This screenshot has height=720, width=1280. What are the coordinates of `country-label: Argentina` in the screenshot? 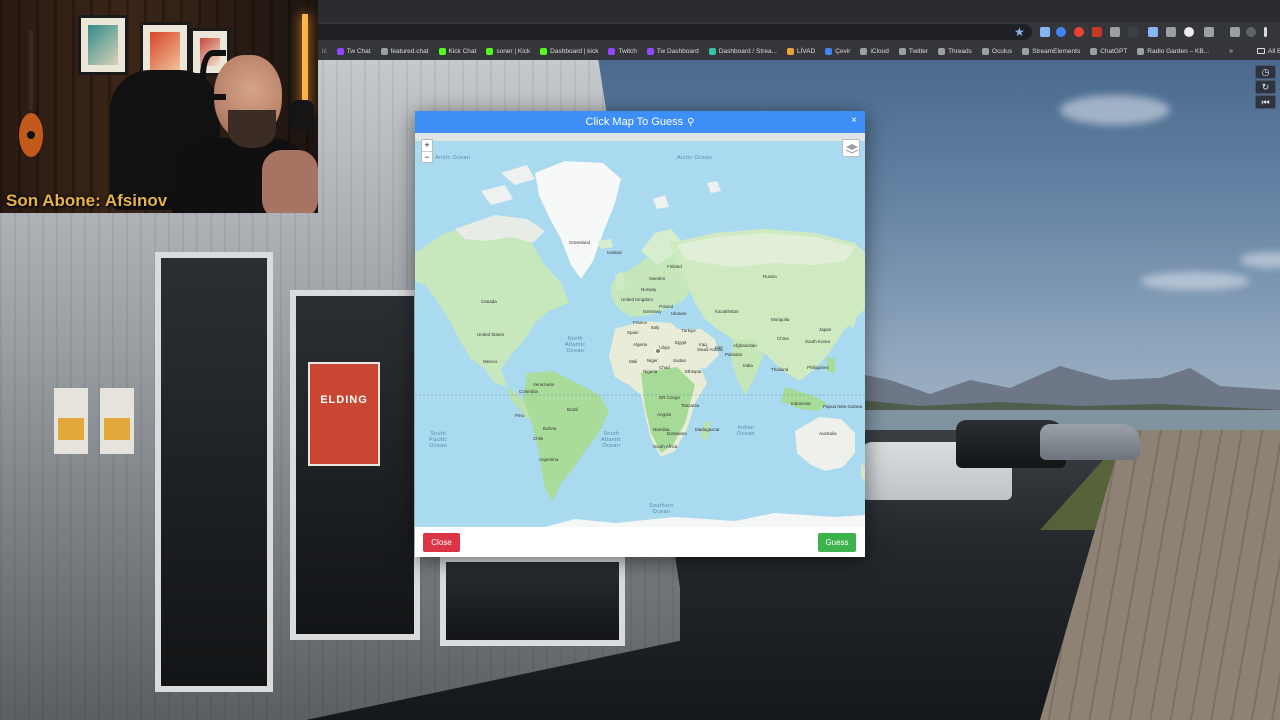 It's located at (549, 459).